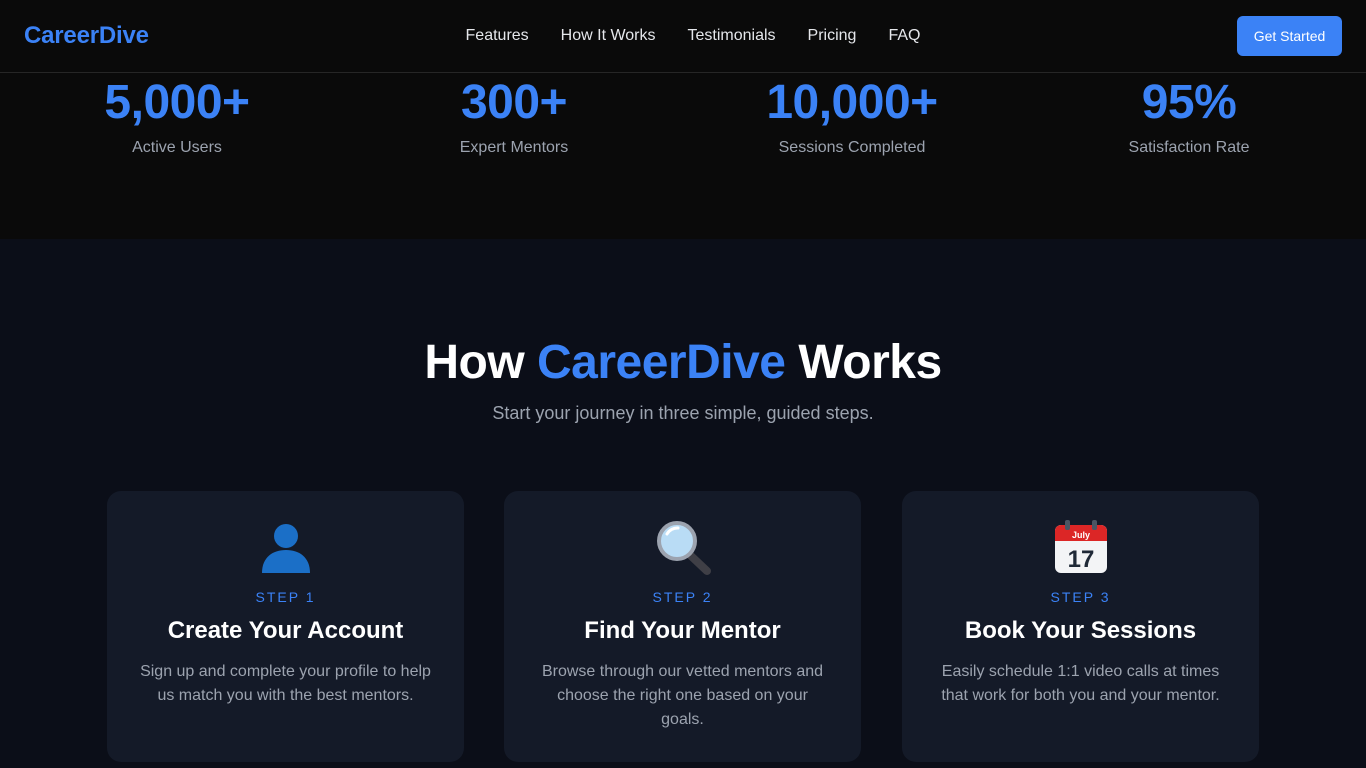 The height and width of the screenshot is (768, 1366). Describe the element at coordinates (661, 362) in the screenshot. I see `title-accent: CareerDive` at that location.